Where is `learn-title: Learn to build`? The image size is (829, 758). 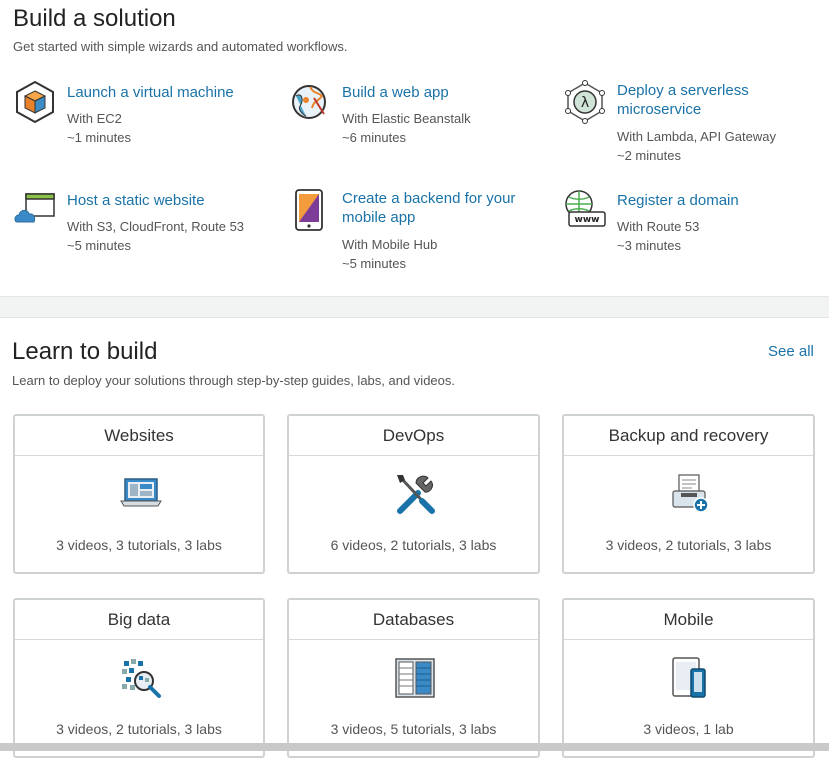 learn-title: Learn to build is located at coordinates (85, 351).